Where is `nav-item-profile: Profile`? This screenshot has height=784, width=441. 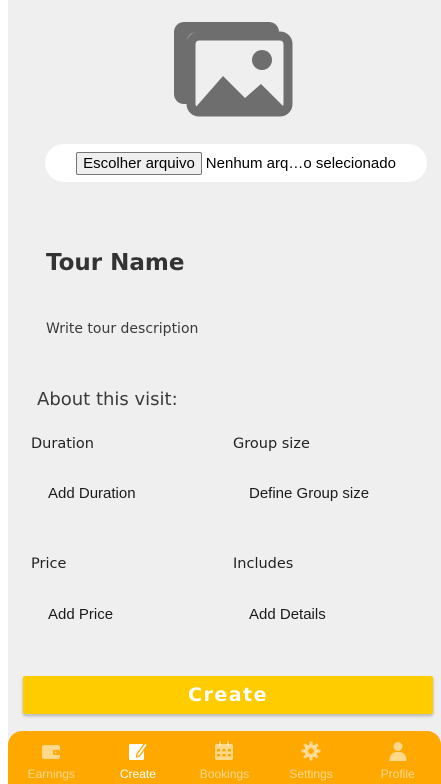
nav-item-profile: Profile is located at coordinates (397, 757).